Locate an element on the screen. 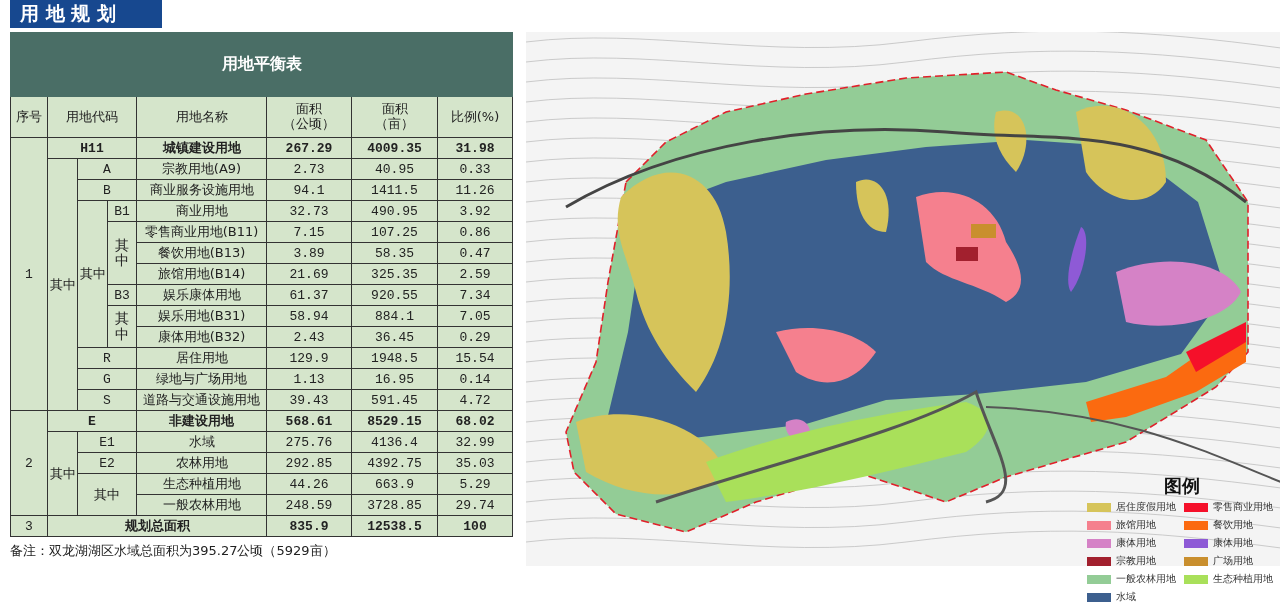  table-cell: A is located at coordinates (107, 169).